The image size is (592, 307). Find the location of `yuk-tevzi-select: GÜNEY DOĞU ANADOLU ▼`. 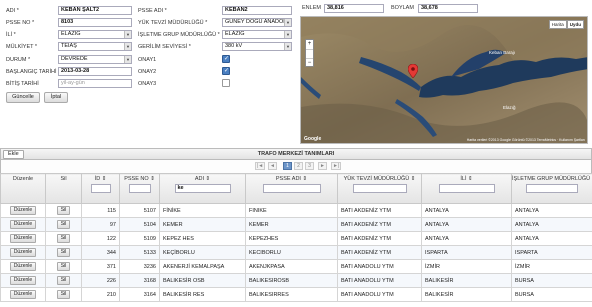

yuk-tevzi-select: GÜNEY DOĞU ANADOLU ▼ is located at coordinates (257, 22).